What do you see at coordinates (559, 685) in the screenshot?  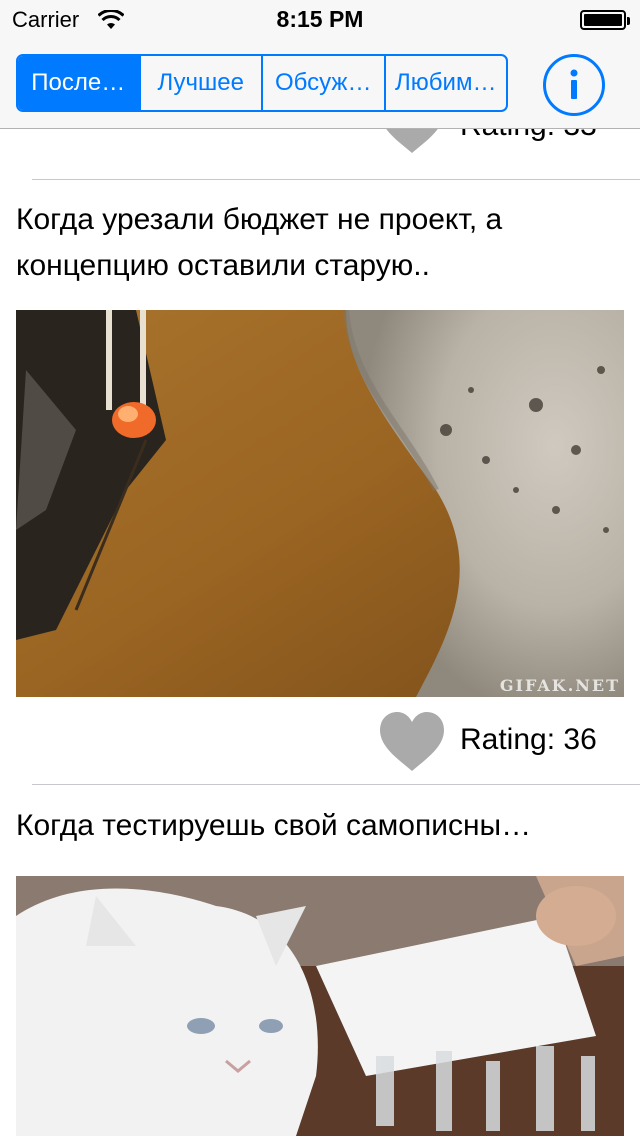 I see `image-watermark: GIFAK.NET` at bounding box center [559, 685].